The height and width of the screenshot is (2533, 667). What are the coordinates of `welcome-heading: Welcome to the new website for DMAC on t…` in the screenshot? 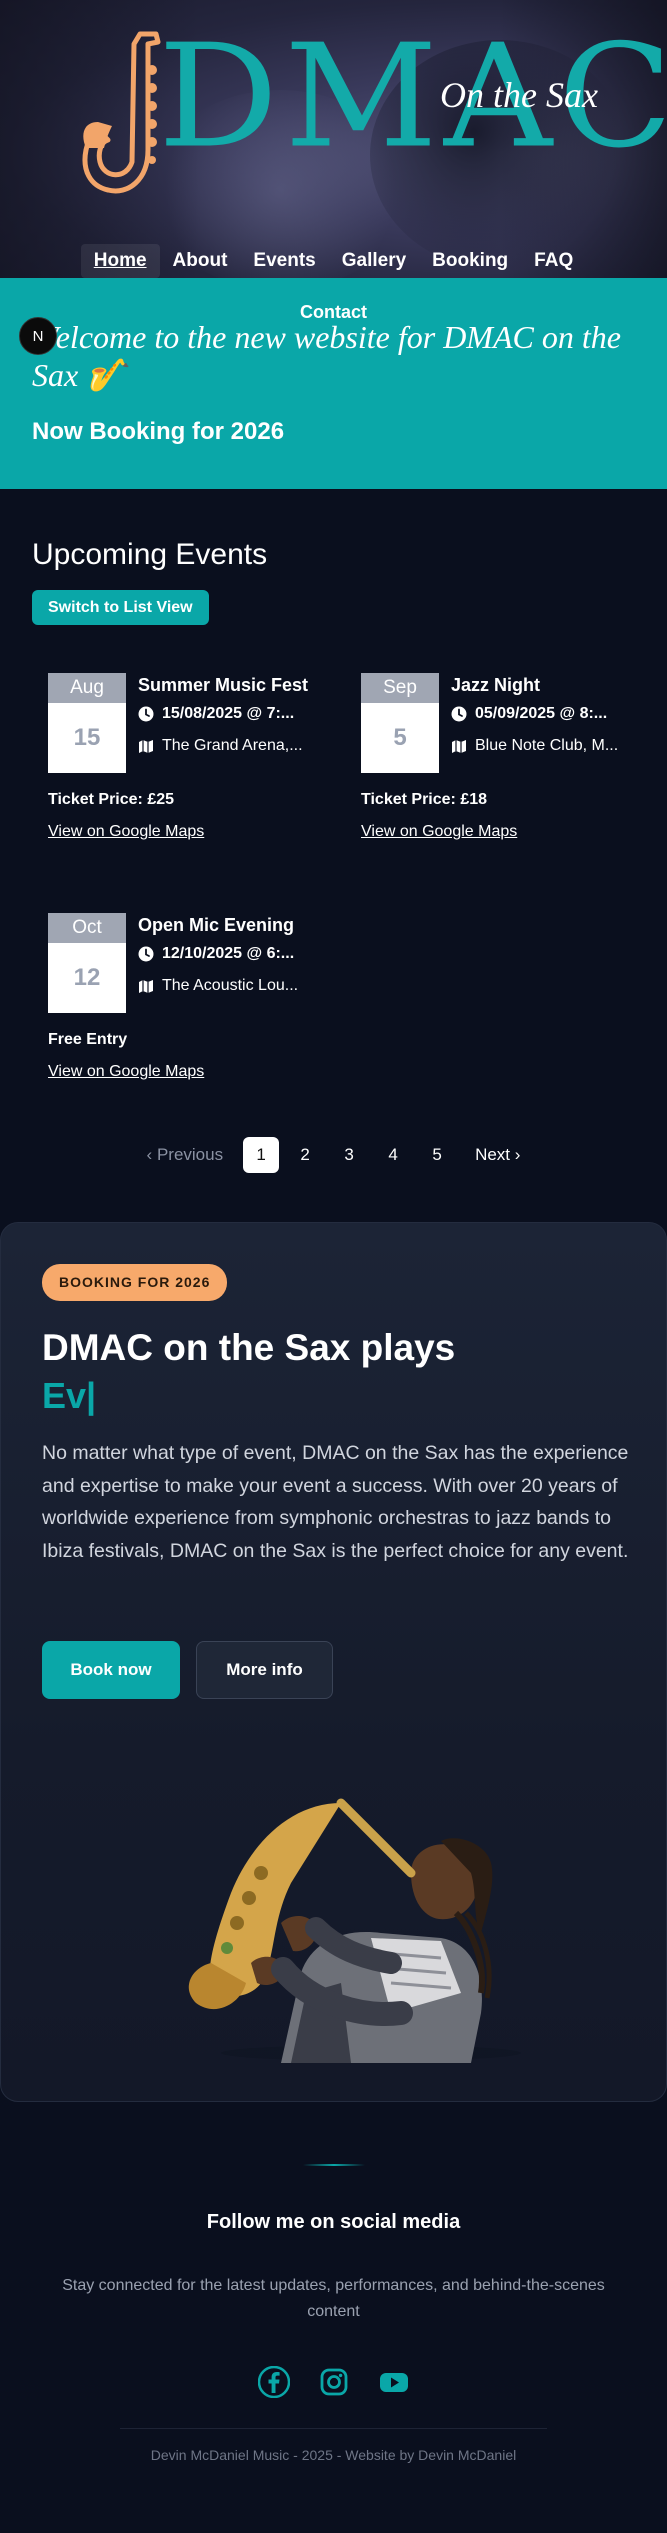 It's located at (326, 356).